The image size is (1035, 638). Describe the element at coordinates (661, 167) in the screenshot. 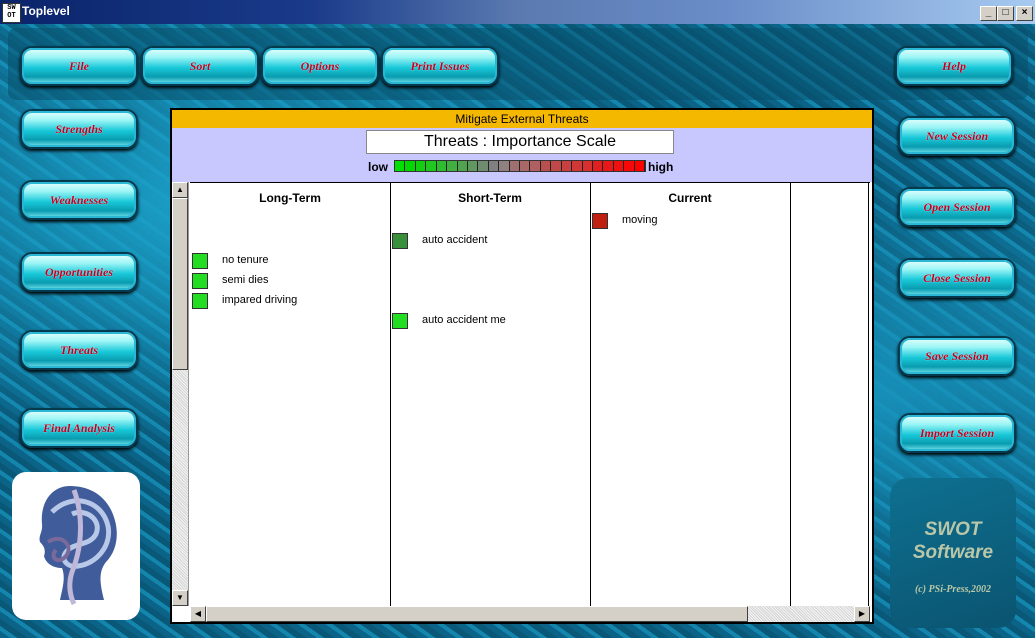

I see `scale-high-label: high` at that location.